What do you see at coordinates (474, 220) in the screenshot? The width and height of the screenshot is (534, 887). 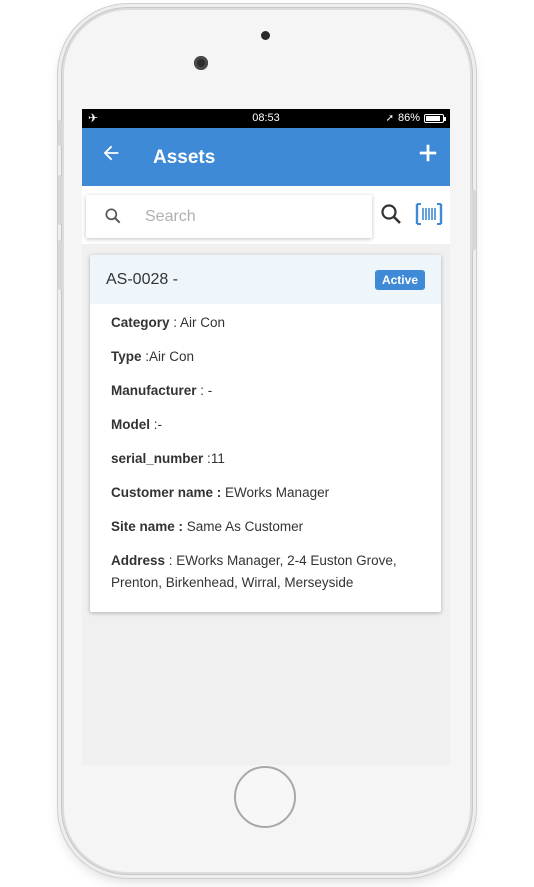 I see `power-button` at bounding box center [474, 220].